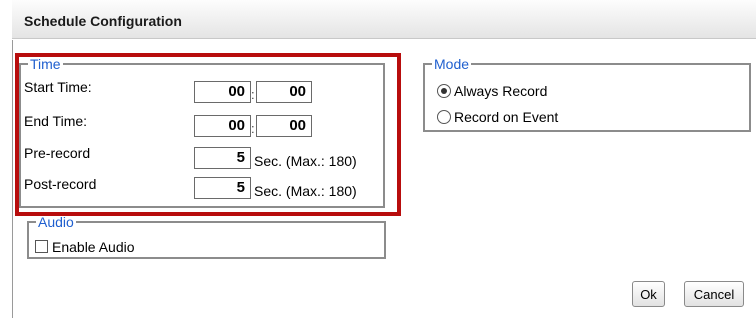 This screenshot has height=318, width=756. I want to click on always-record-radio, so click(444, 91).